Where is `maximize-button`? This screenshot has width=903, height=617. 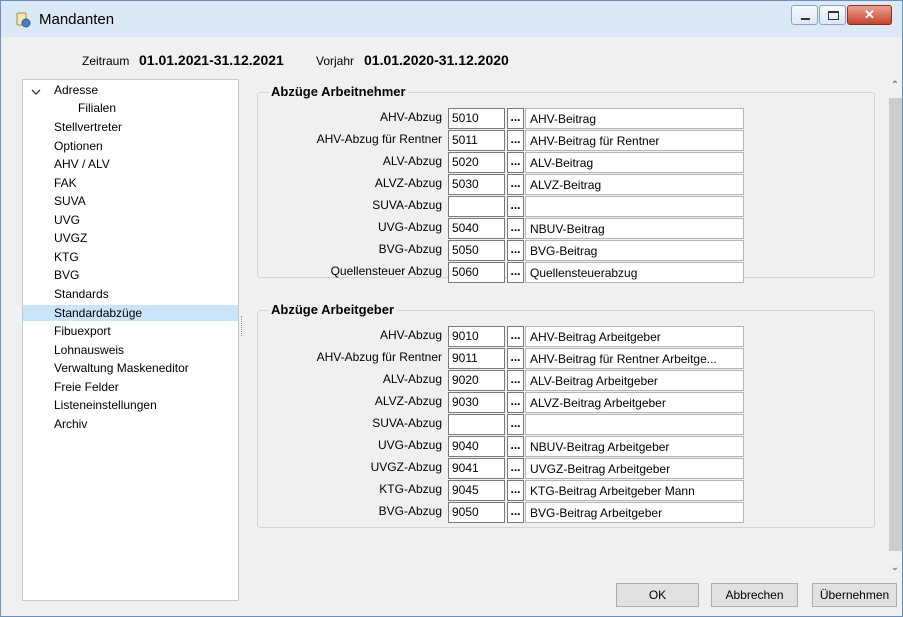 maximize-button is located at coordinates (832, 15).